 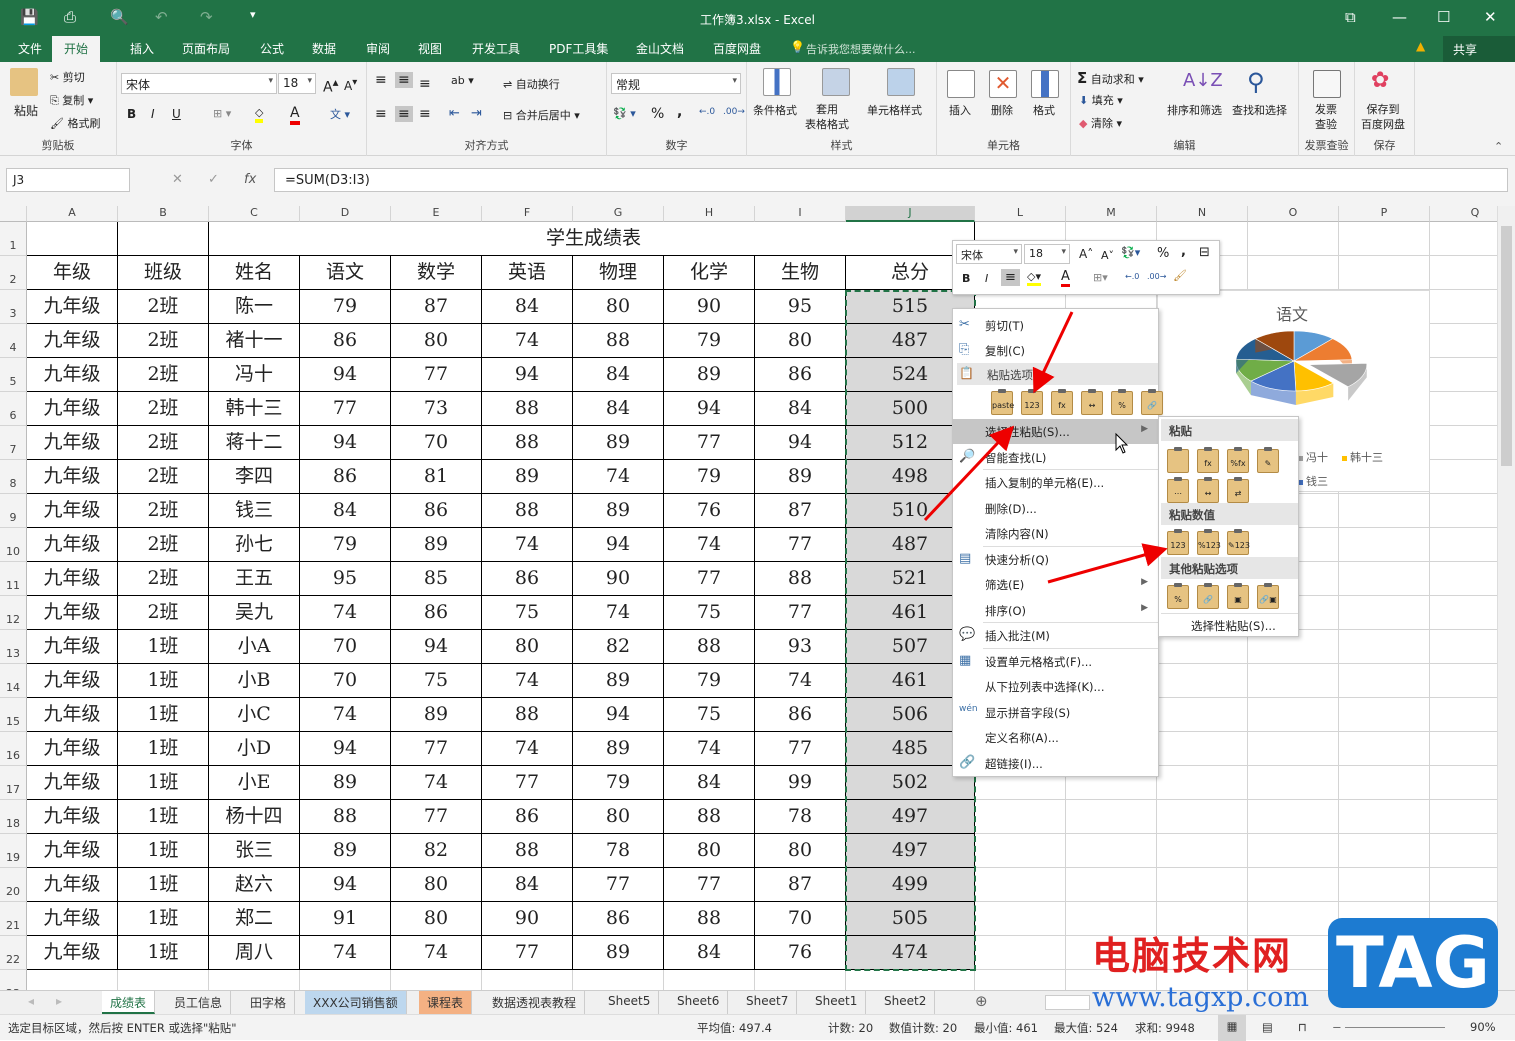 I want to click on share-button: 共享, so click(x=1479, y=49).